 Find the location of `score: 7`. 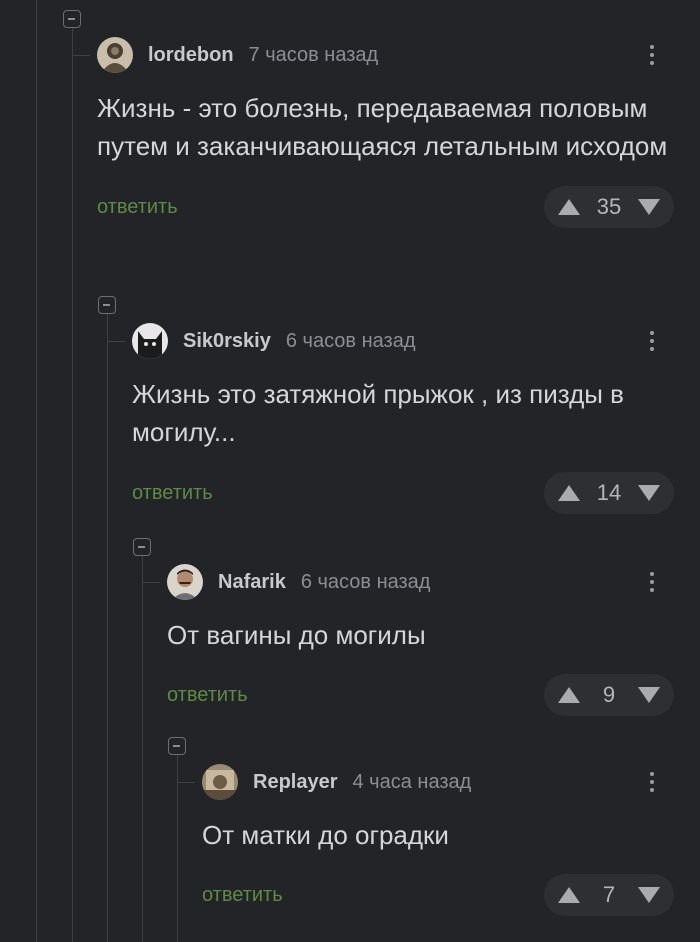

score: 7 is located at coordinates (609, 894).